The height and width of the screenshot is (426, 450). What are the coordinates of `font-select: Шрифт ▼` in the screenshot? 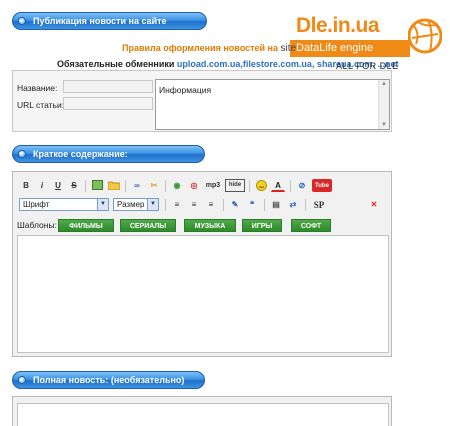 It's located at (64, 204).